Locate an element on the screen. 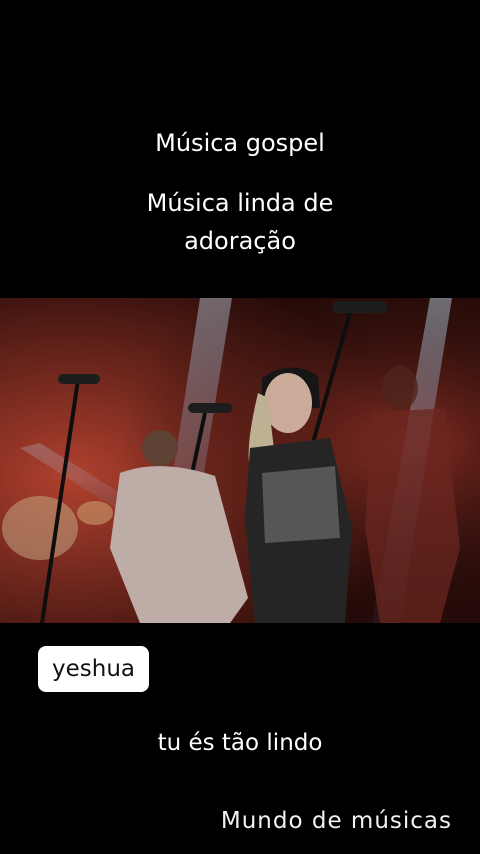 Image resolution: width=480 pixels, height=854 pixels. header-subtitle-line1: Música linda de is located at coordinates (240, 203).